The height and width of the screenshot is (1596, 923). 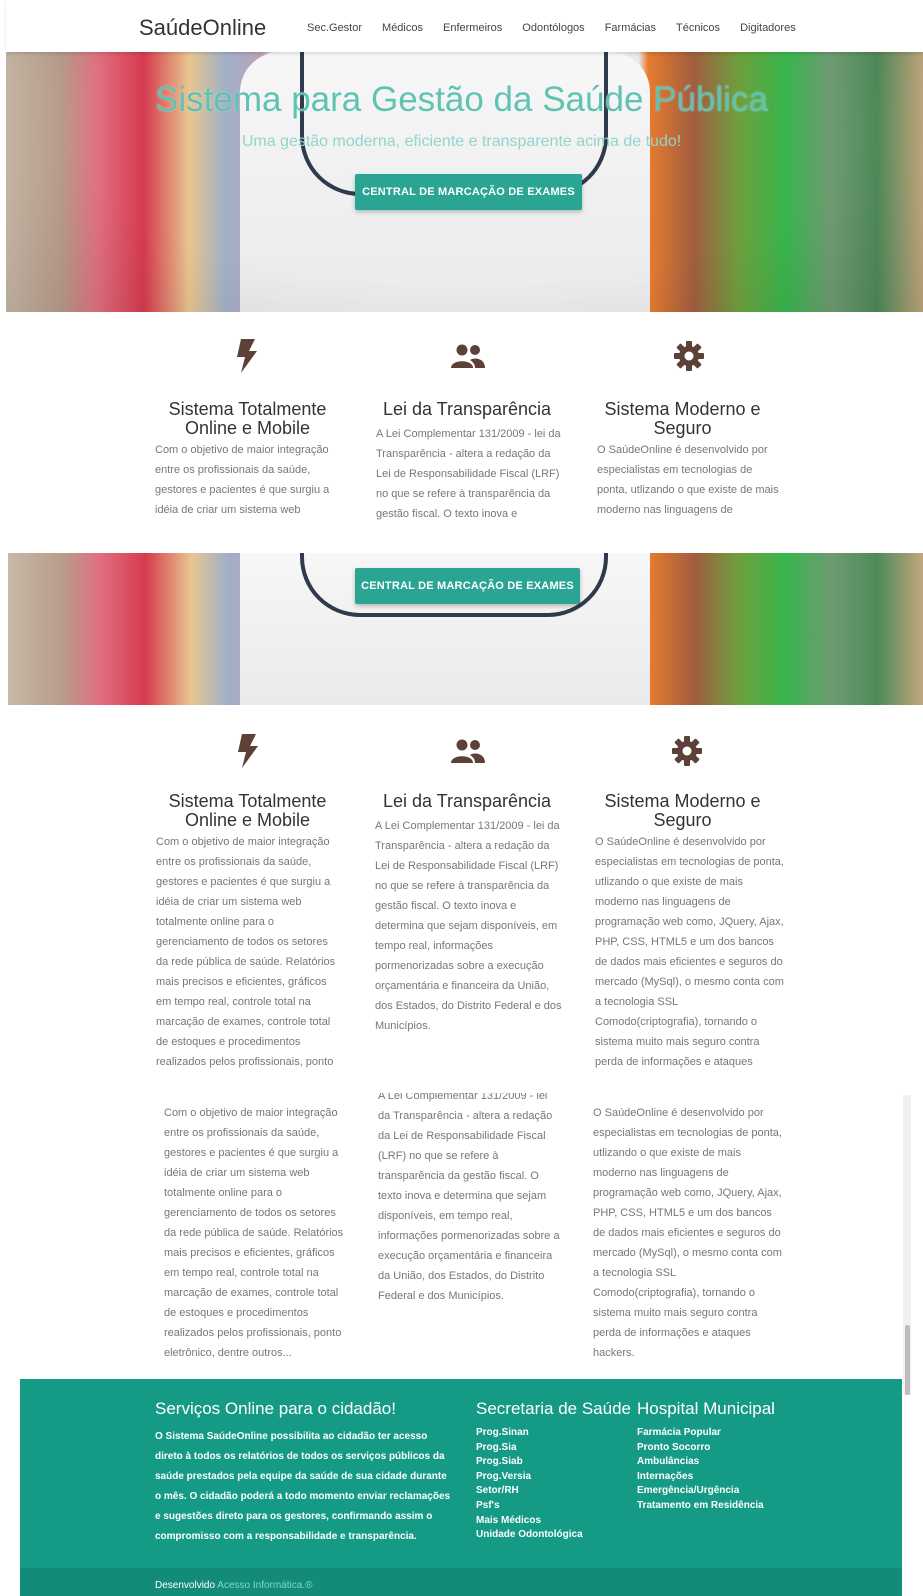 What do you see at coordinates (529, 1448) in the screenshot?
I see `footer-link: Prog.Sia` at bounding box center [529, 1448].